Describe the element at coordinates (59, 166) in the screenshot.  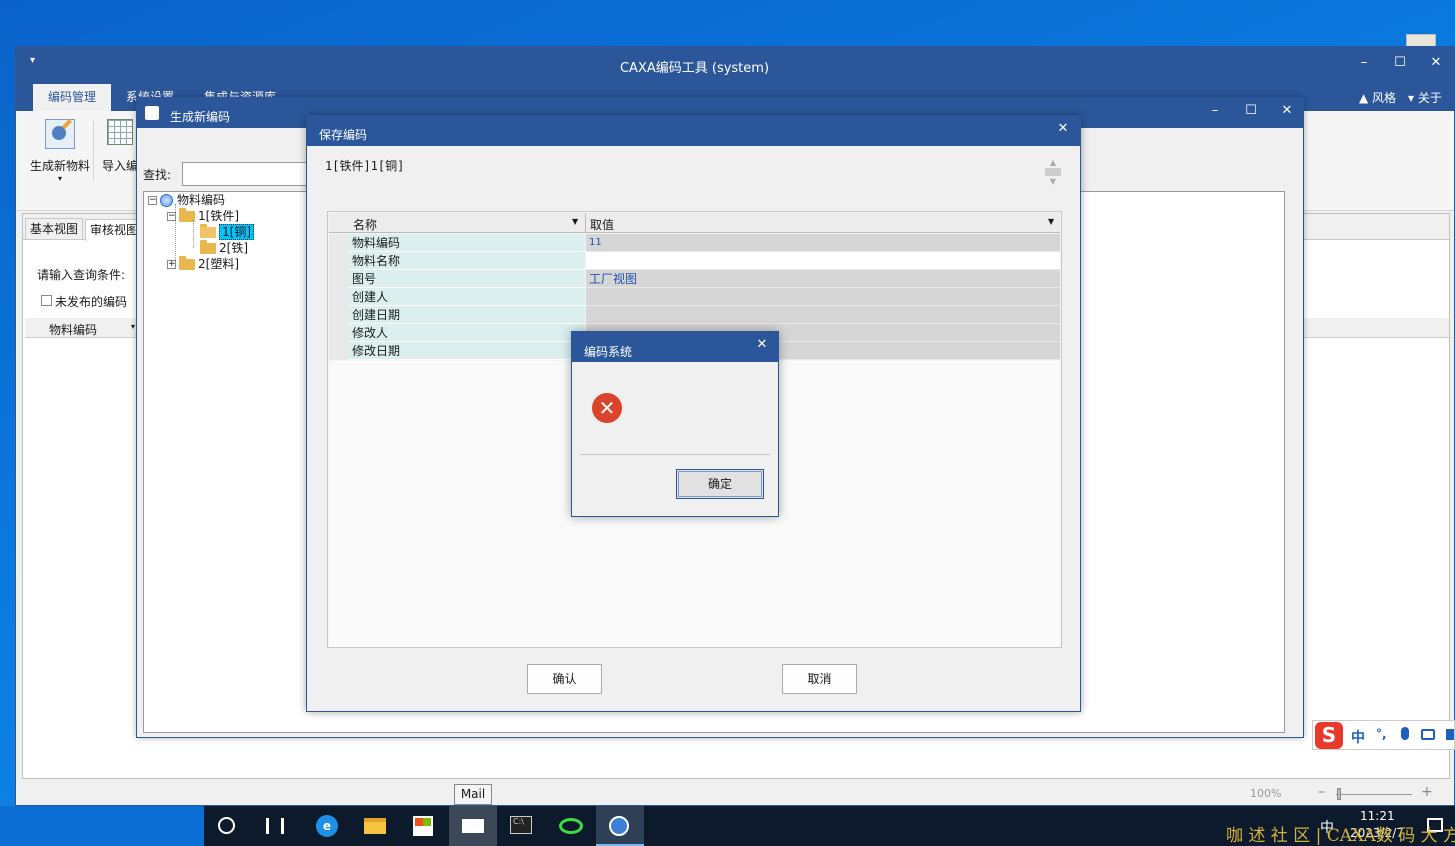
I see `new-material-label: 生成新物料` at that location.